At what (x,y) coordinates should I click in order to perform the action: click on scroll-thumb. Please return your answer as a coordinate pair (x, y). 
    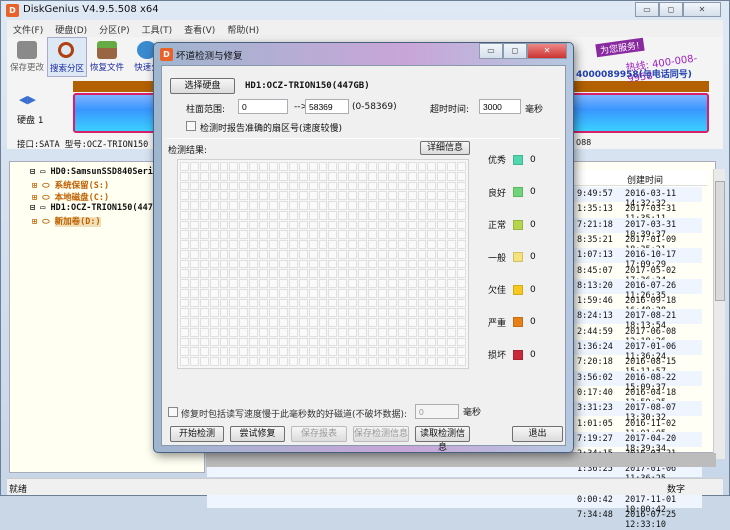
    Looking at the image, I should click on (720, 241).